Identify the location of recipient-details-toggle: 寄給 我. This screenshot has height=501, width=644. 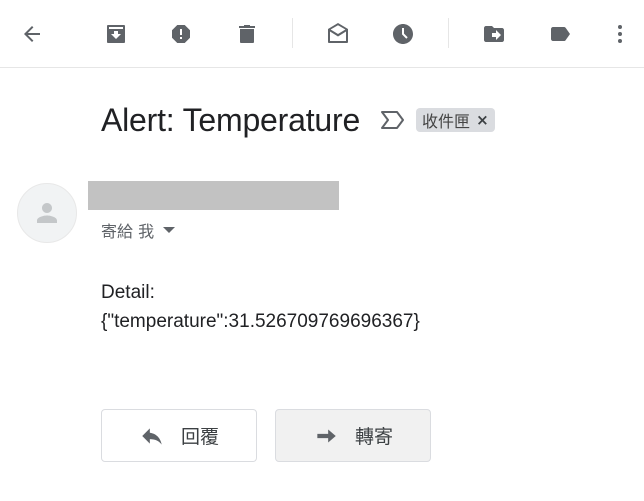
(138, 230).